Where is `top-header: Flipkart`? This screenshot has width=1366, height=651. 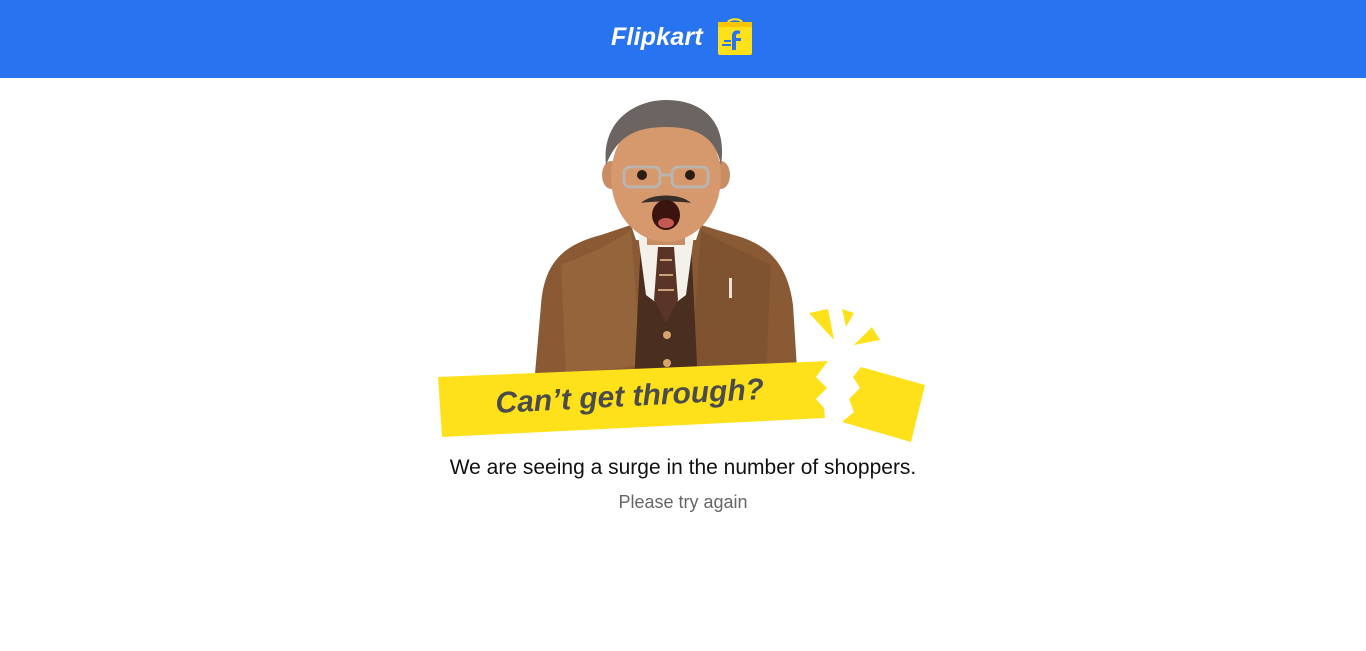
top-header: Flipkart is located at coordinates (683, 39).